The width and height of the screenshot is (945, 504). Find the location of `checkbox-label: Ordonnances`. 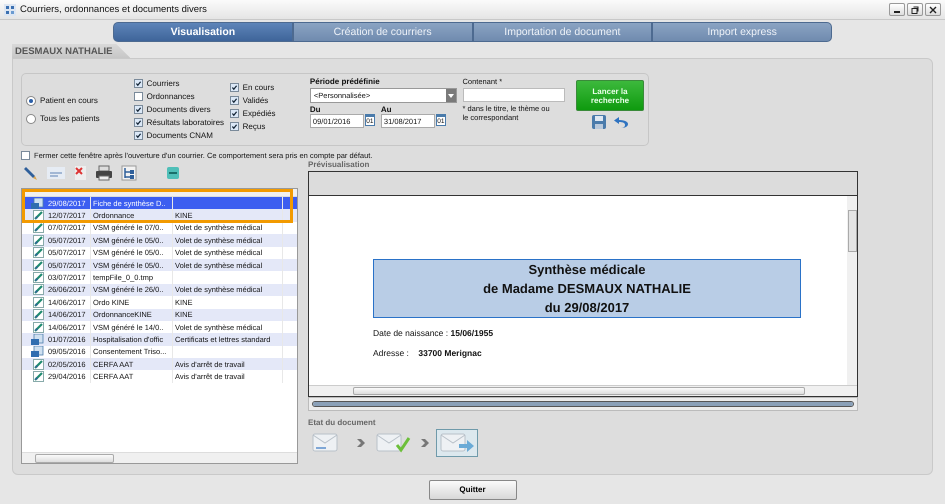

checkbox-label: Ordonnances is located at coordinates (170, 96).